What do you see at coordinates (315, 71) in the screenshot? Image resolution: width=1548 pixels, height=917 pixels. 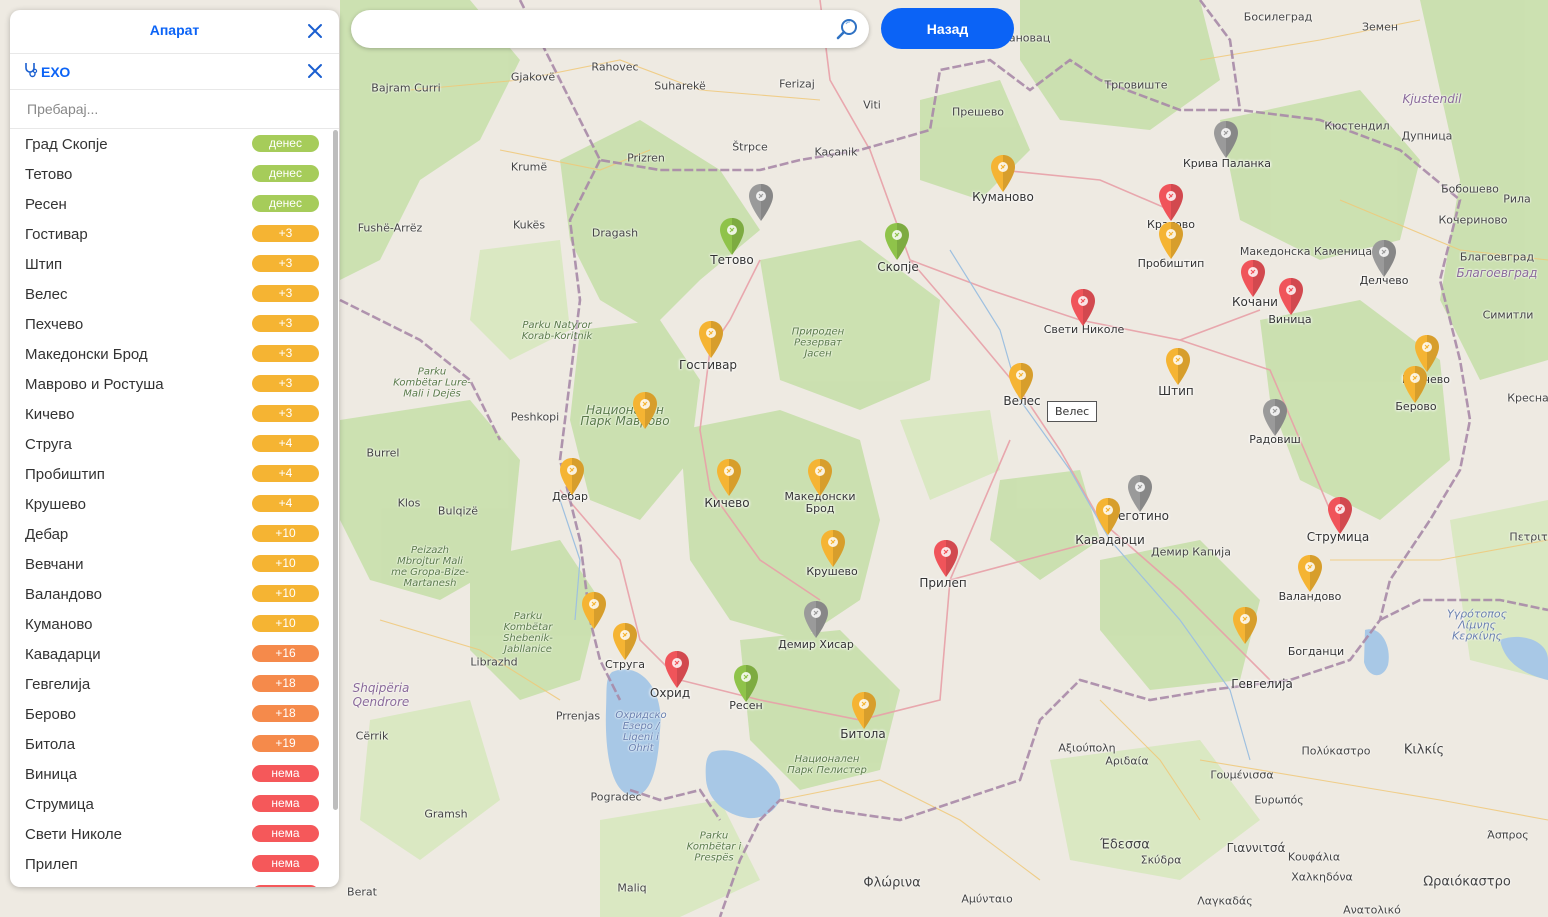 I see `clear-filter-icon` at bounding box center [315, 71].